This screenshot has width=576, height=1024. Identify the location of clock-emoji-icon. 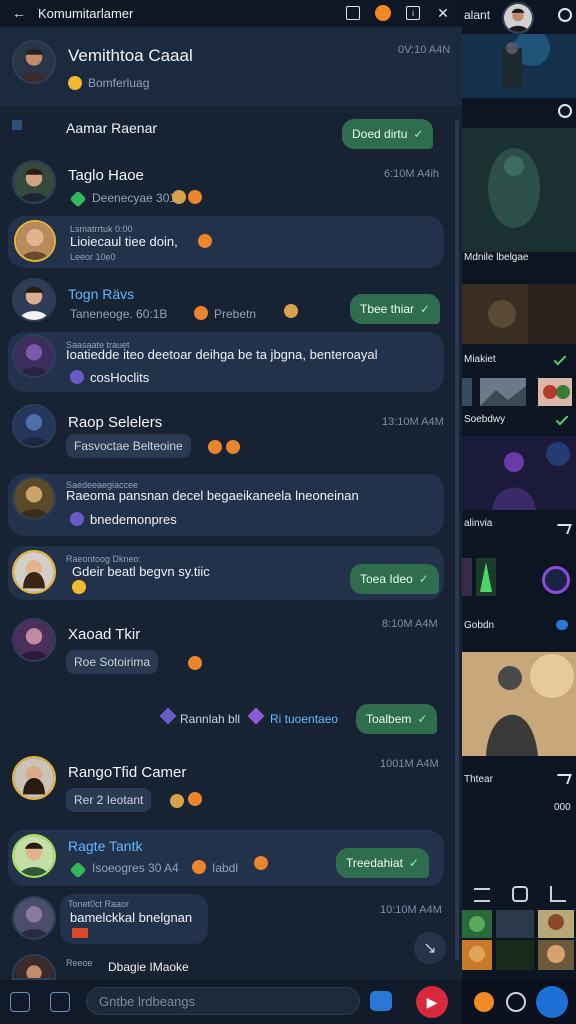
(201, 313).